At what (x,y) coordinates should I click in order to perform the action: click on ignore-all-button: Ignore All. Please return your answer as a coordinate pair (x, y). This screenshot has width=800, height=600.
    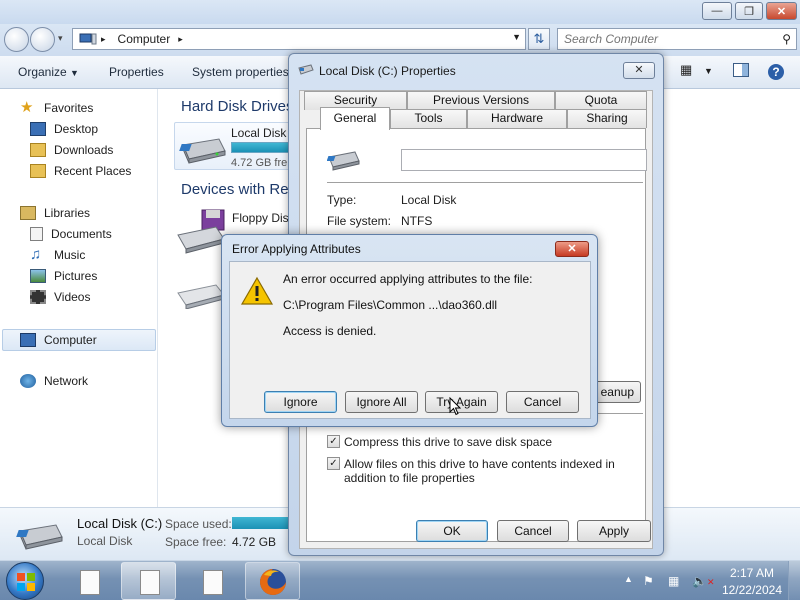
    Looking at the image, I should click on (381, 402).